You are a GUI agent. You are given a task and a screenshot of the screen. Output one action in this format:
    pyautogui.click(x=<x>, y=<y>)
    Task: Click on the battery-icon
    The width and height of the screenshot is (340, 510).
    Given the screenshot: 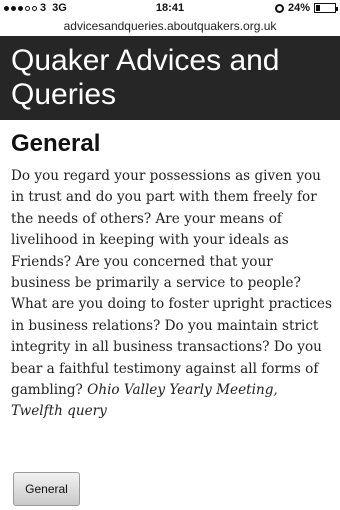 What is the action you would take?
    pyautogui.click(x=326, y=8)
    